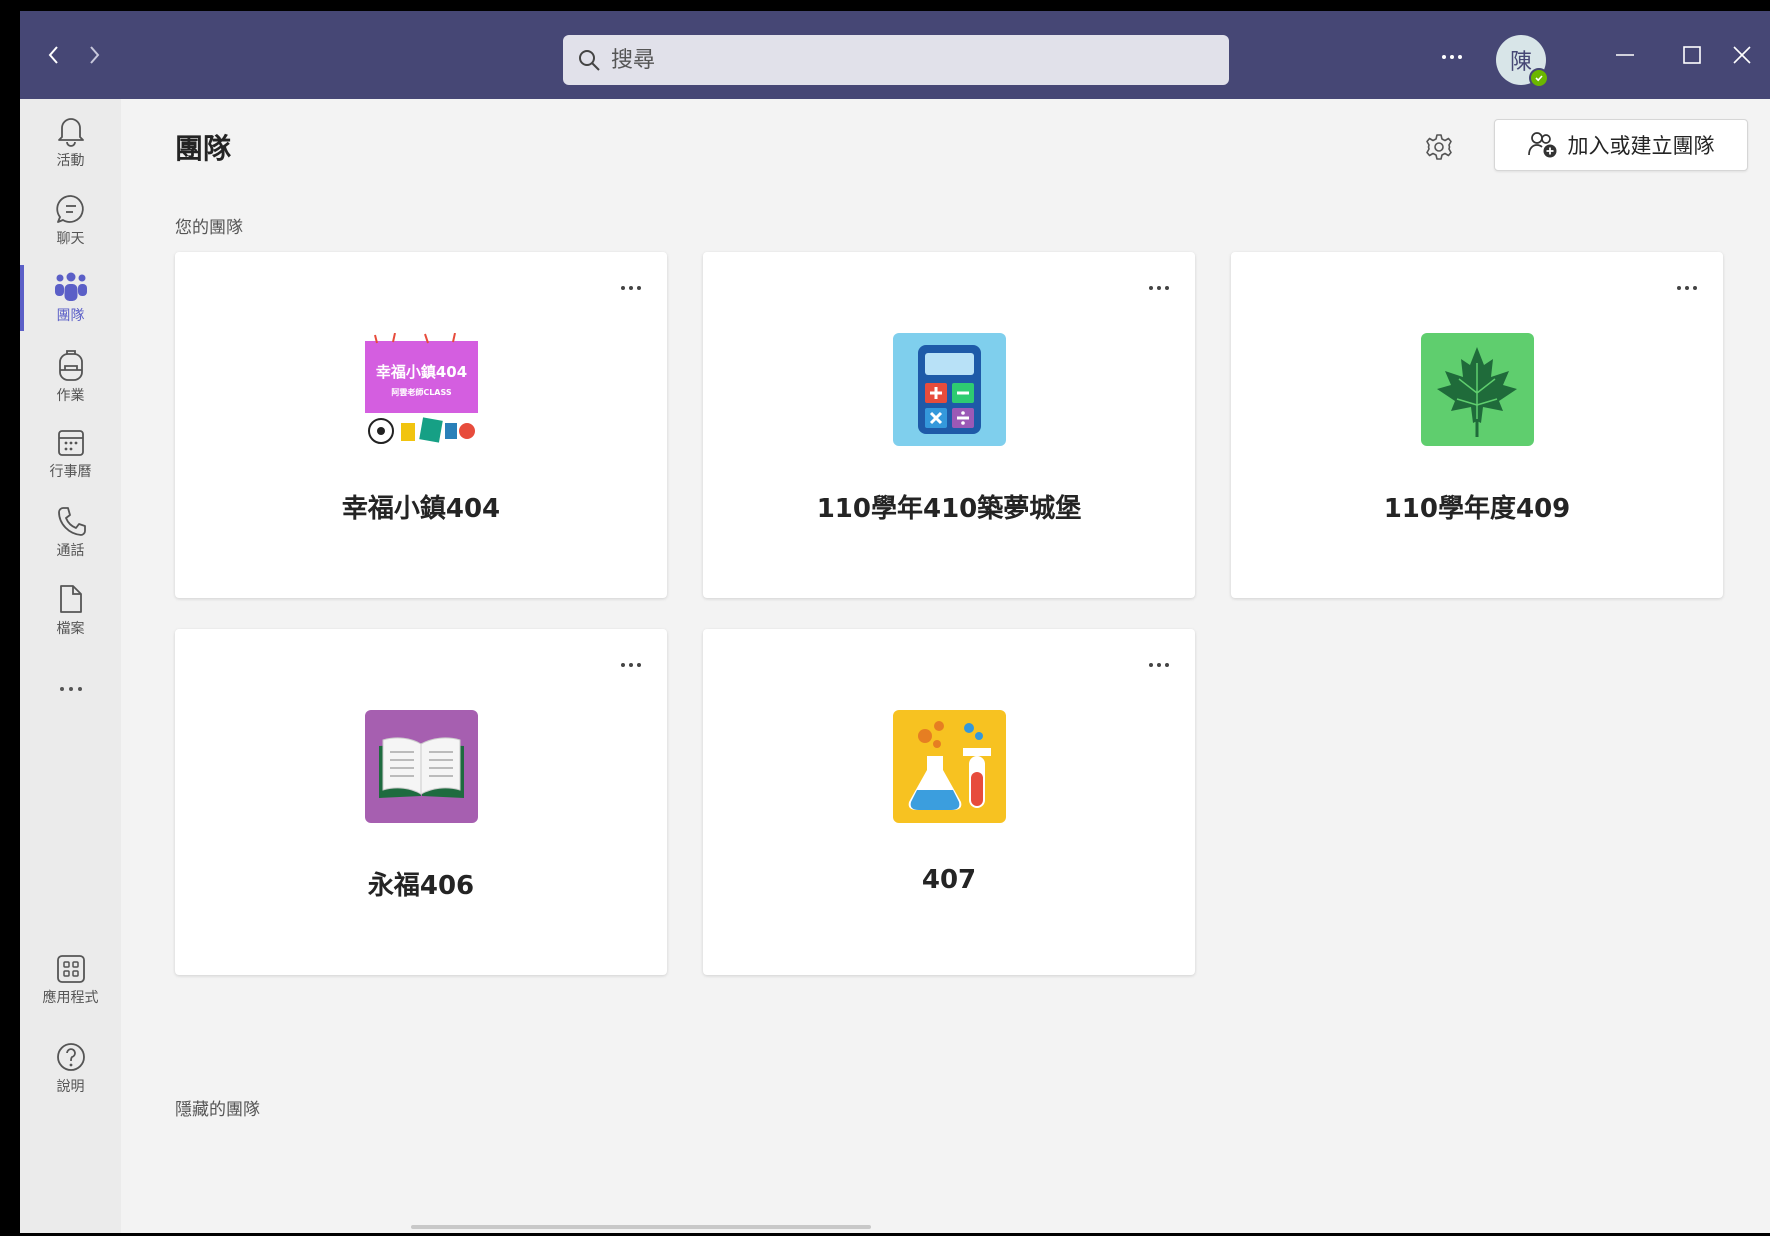  I want to click on calendar-icon, so click(70, 442).